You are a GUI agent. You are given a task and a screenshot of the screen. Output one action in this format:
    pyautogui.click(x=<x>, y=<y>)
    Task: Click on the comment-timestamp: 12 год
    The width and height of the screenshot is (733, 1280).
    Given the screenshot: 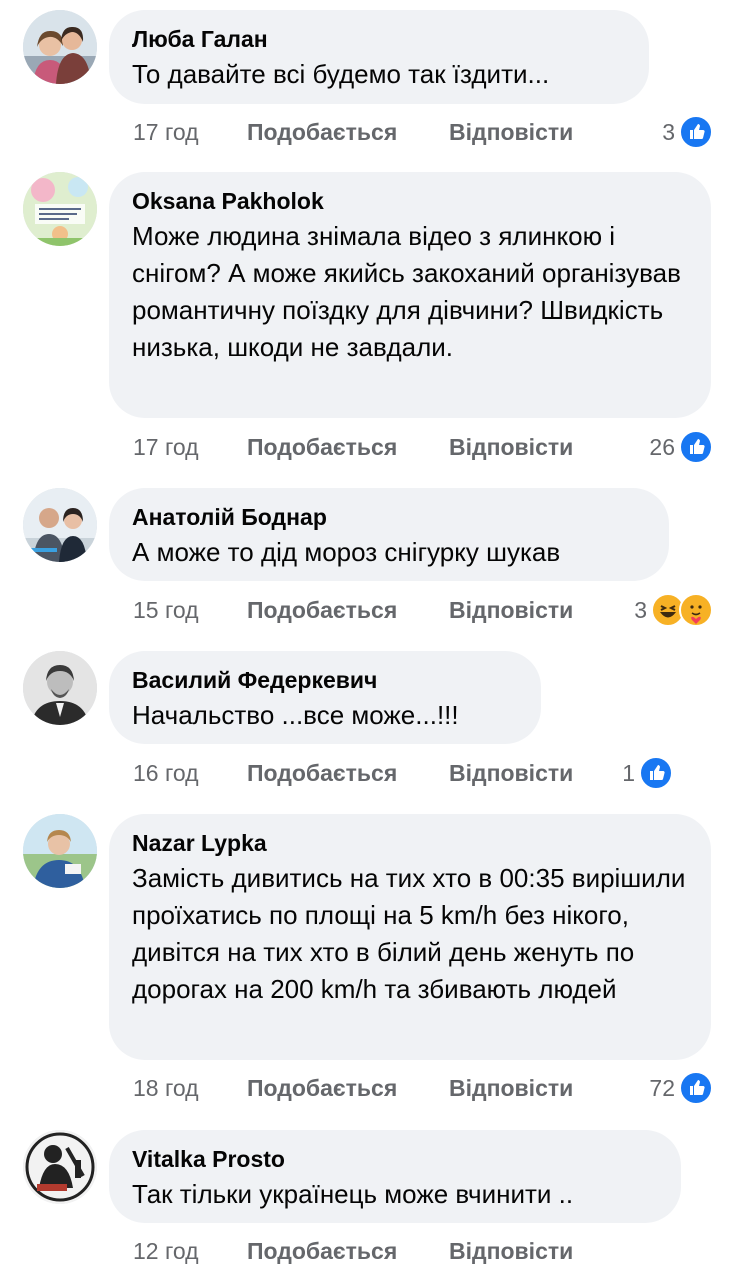 What is the action you would take?
    pyautogui.click(x=166, y=1251)
    